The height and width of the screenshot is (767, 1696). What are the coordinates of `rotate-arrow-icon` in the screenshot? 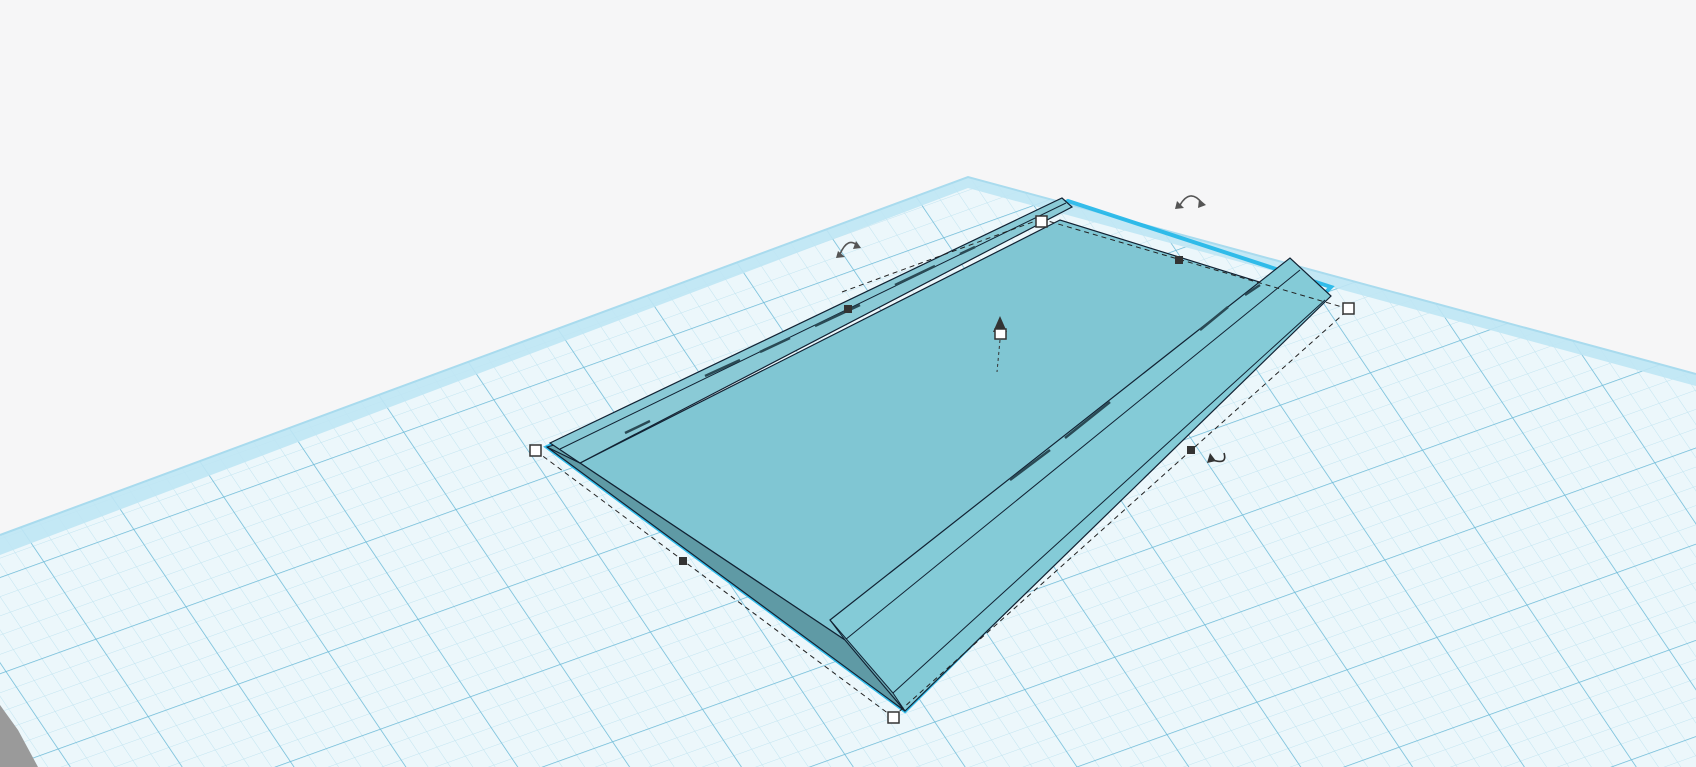 It's located at (1190, 202).